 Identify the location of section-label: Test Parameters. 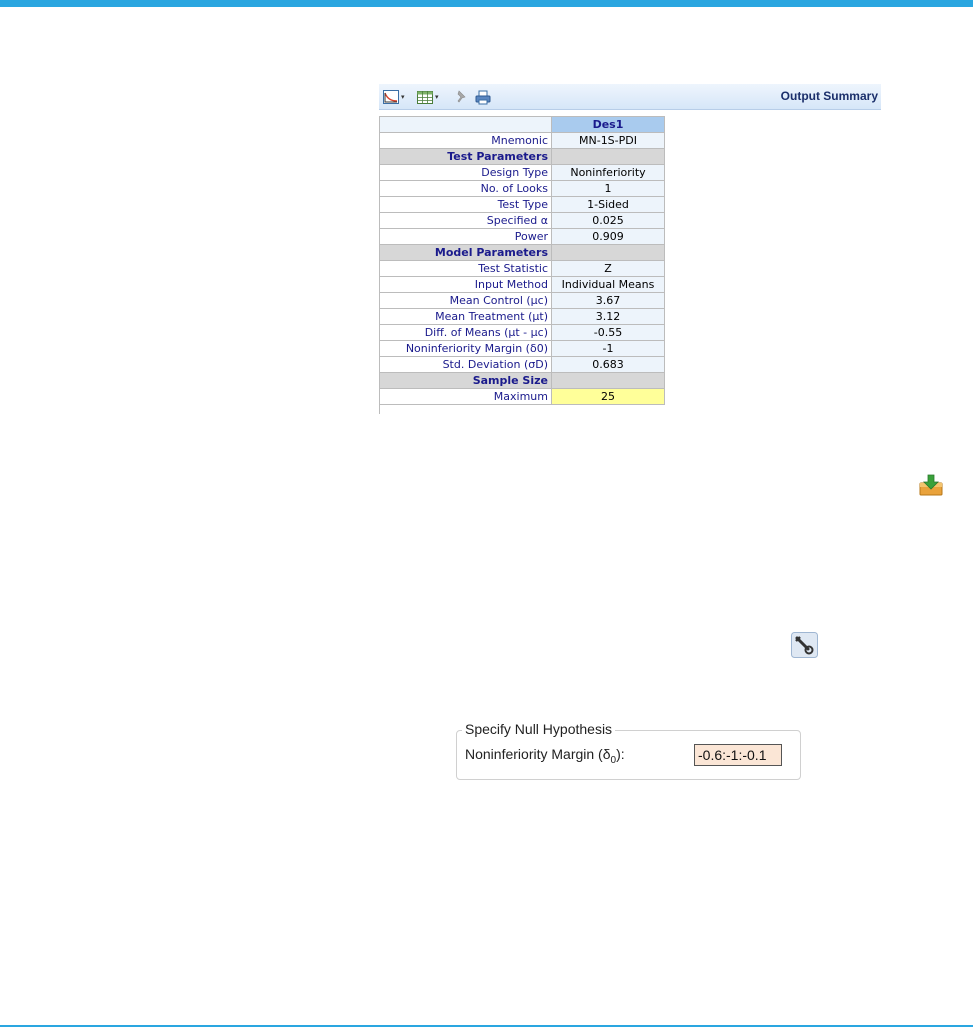
(465, 156).